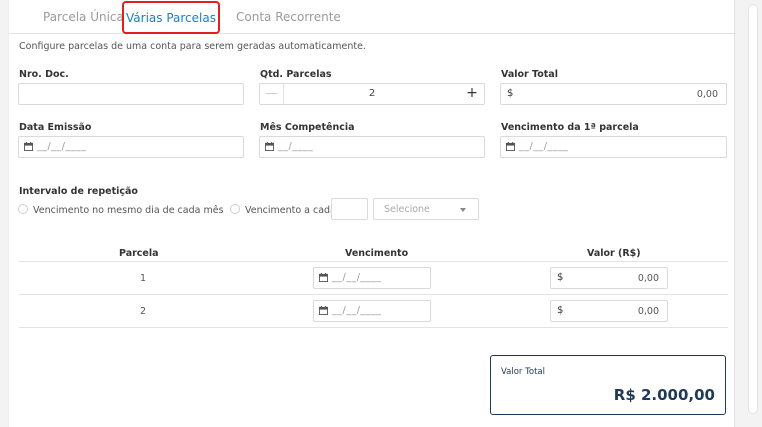 The image size is (762, 427). What do you see at coordinates (139, 253) in the screenshot?
I see `header-parcela: Parcela` at bounding box center [139, 253].